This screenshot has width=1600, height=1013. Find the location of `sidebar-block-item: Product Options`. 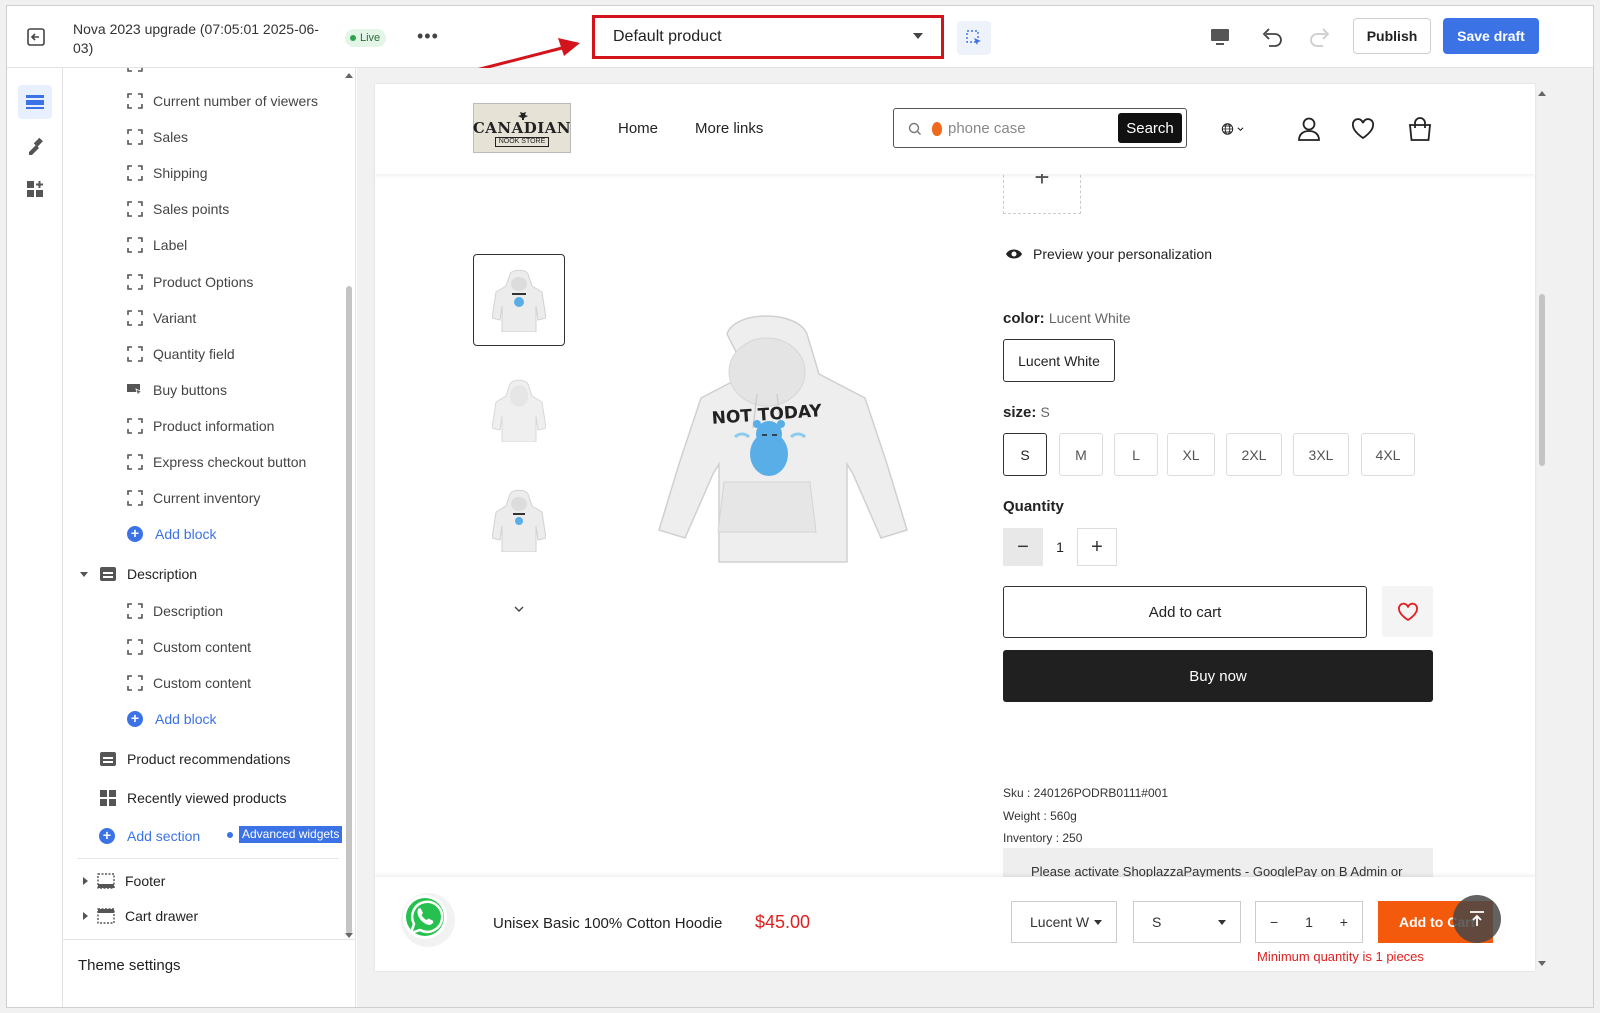

sidebar-block-item: Product Options is located at coordinates (190, 282).